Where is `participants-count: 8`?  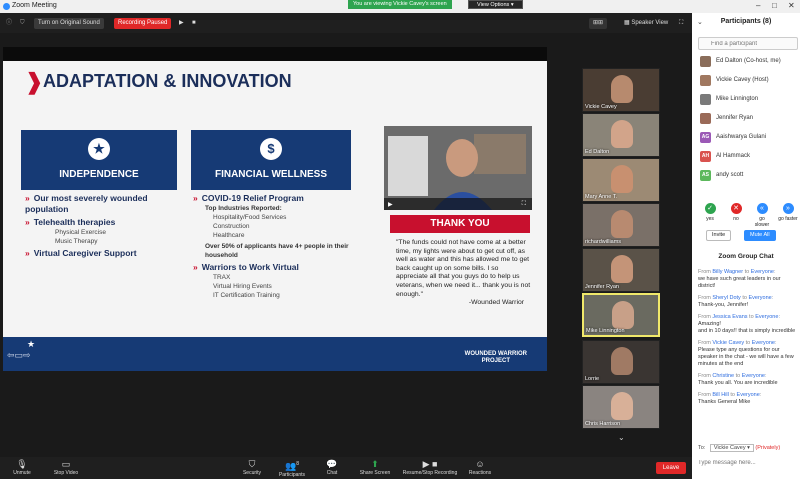
participants-count: 8 is located at coordinates (297, 464).